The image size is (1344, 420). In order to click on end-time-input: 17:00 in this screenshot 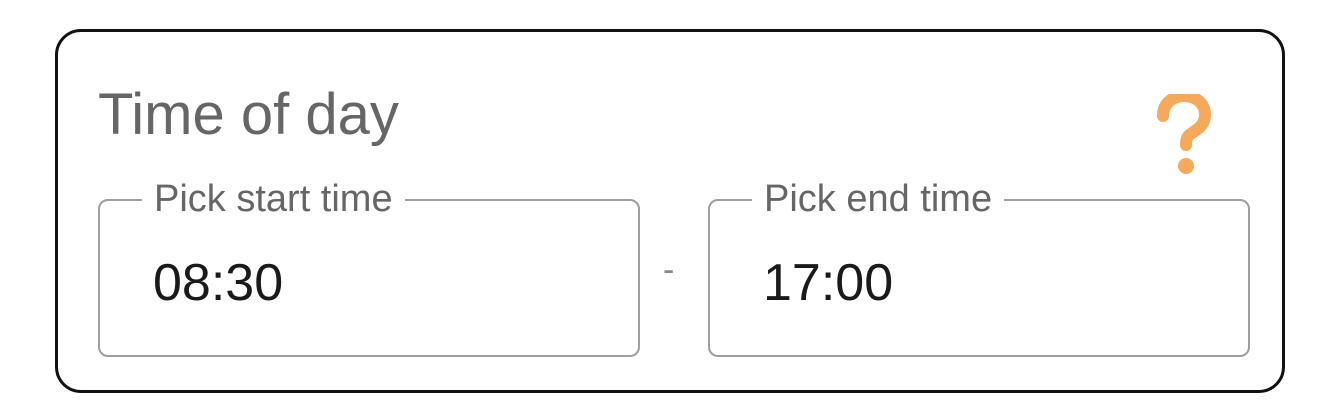, I will do `click(828, 283)`.